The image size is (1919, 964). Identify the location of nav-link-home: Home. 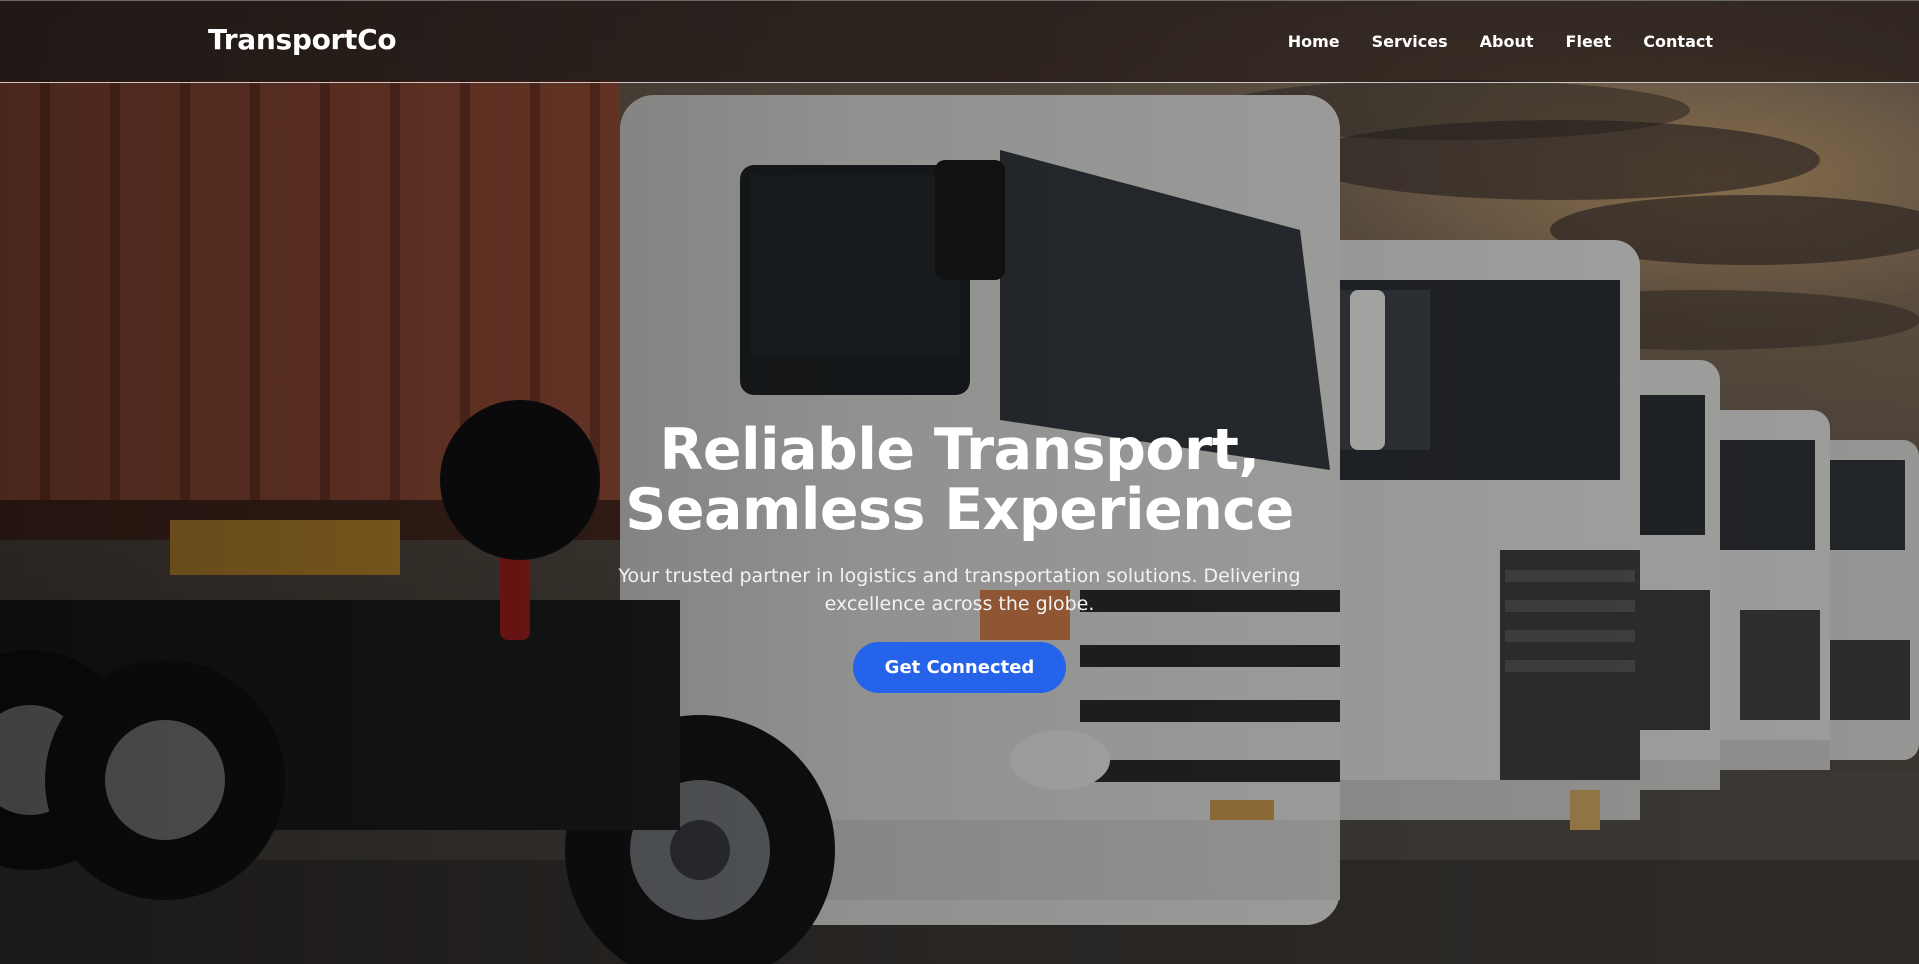
(1314, 41).